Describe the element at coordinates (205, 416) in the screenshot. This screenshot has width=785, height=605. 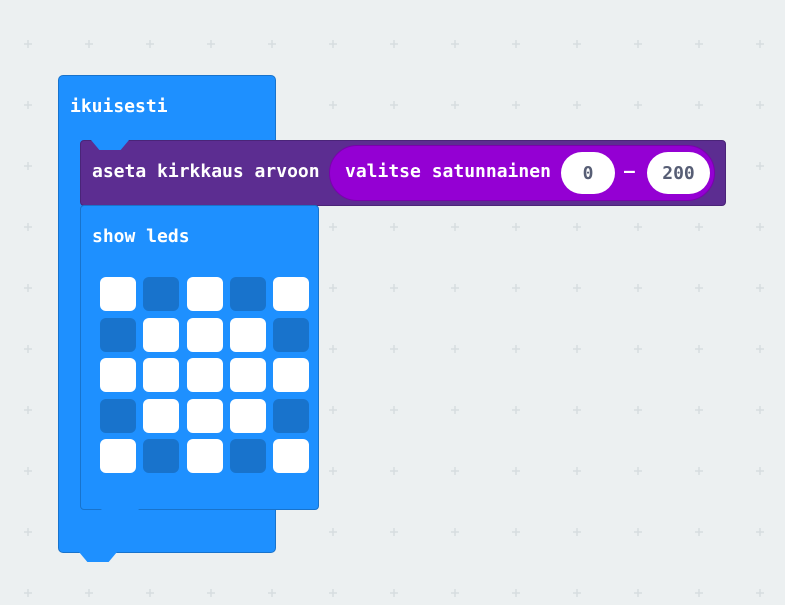
I see `led-cell-r4-c3` at that location.